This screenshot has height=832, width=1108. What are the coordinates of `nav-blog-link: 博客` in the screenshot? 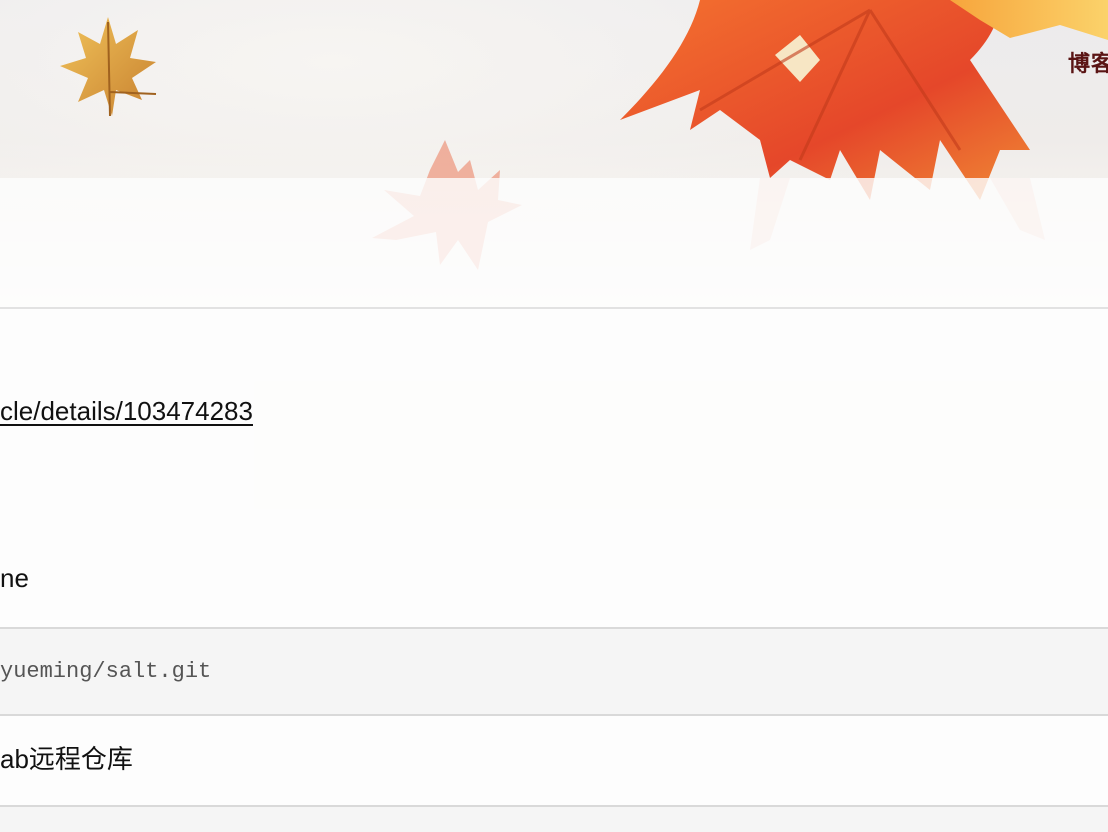 It's located at (1088, 62).